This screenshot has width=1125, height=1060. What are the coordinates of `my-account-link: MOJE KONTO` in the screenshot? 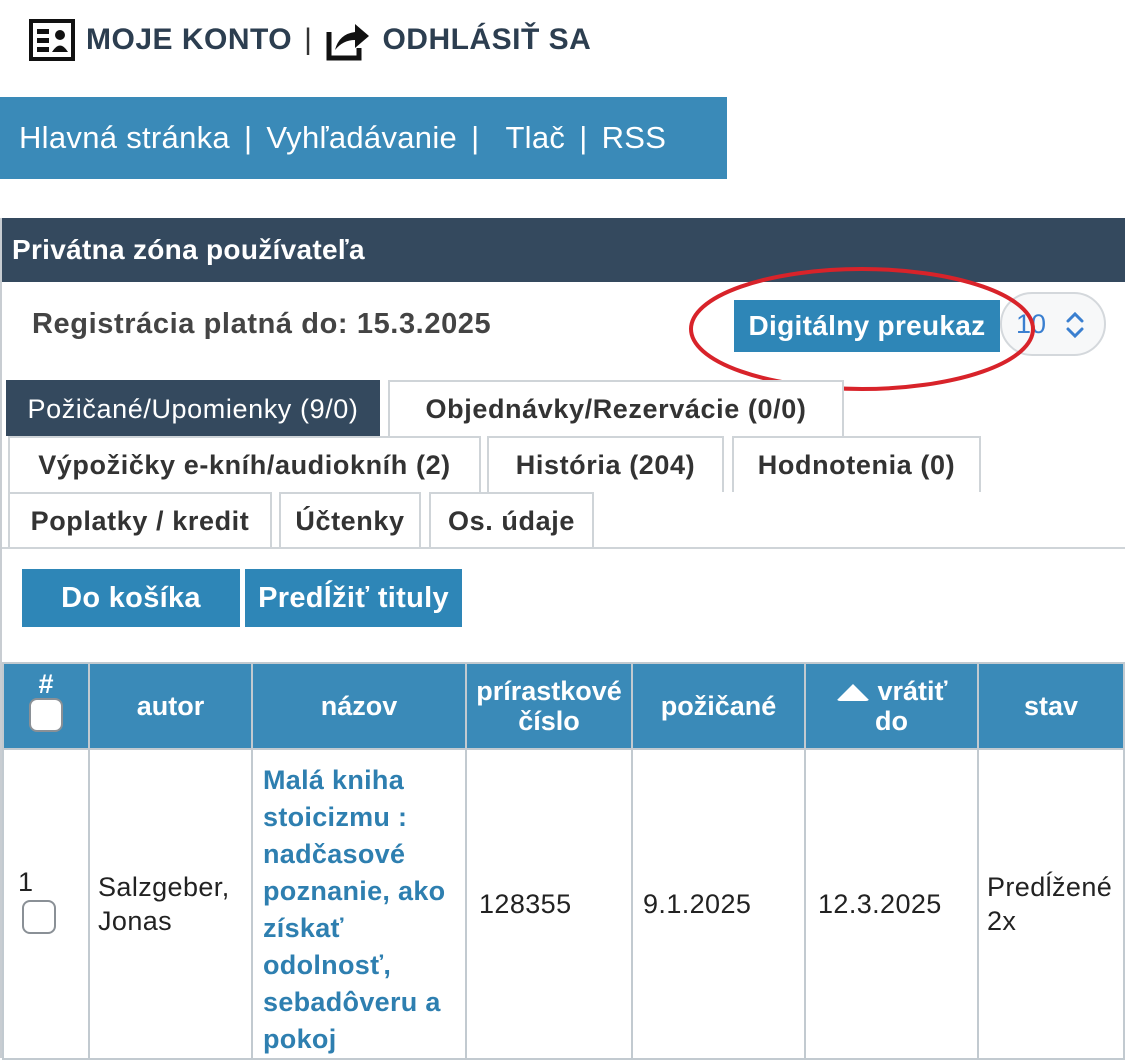 It's located at (189, 40).